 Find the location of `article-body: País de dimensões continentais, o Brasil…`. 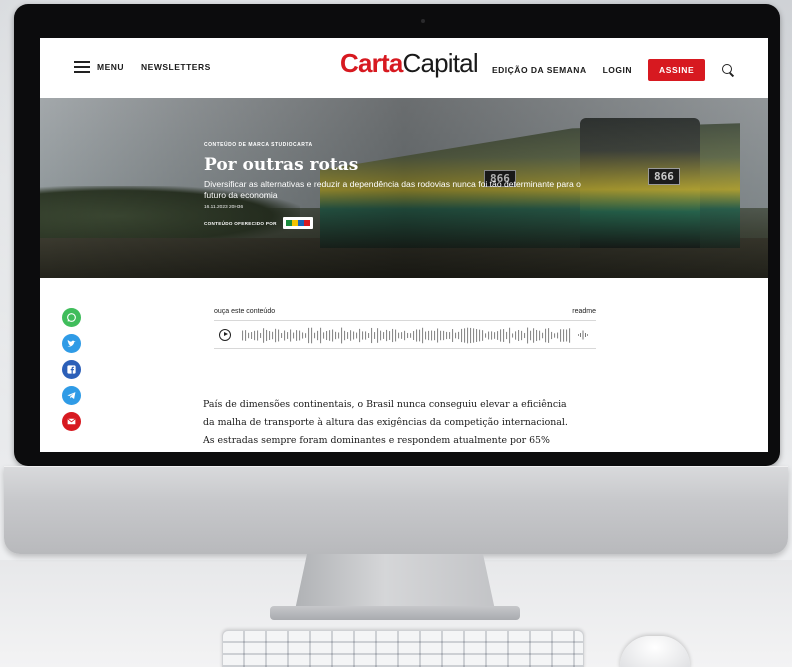

article-body: País de dimensões continentais, o Brasil… is located at coordinates (408, 423).